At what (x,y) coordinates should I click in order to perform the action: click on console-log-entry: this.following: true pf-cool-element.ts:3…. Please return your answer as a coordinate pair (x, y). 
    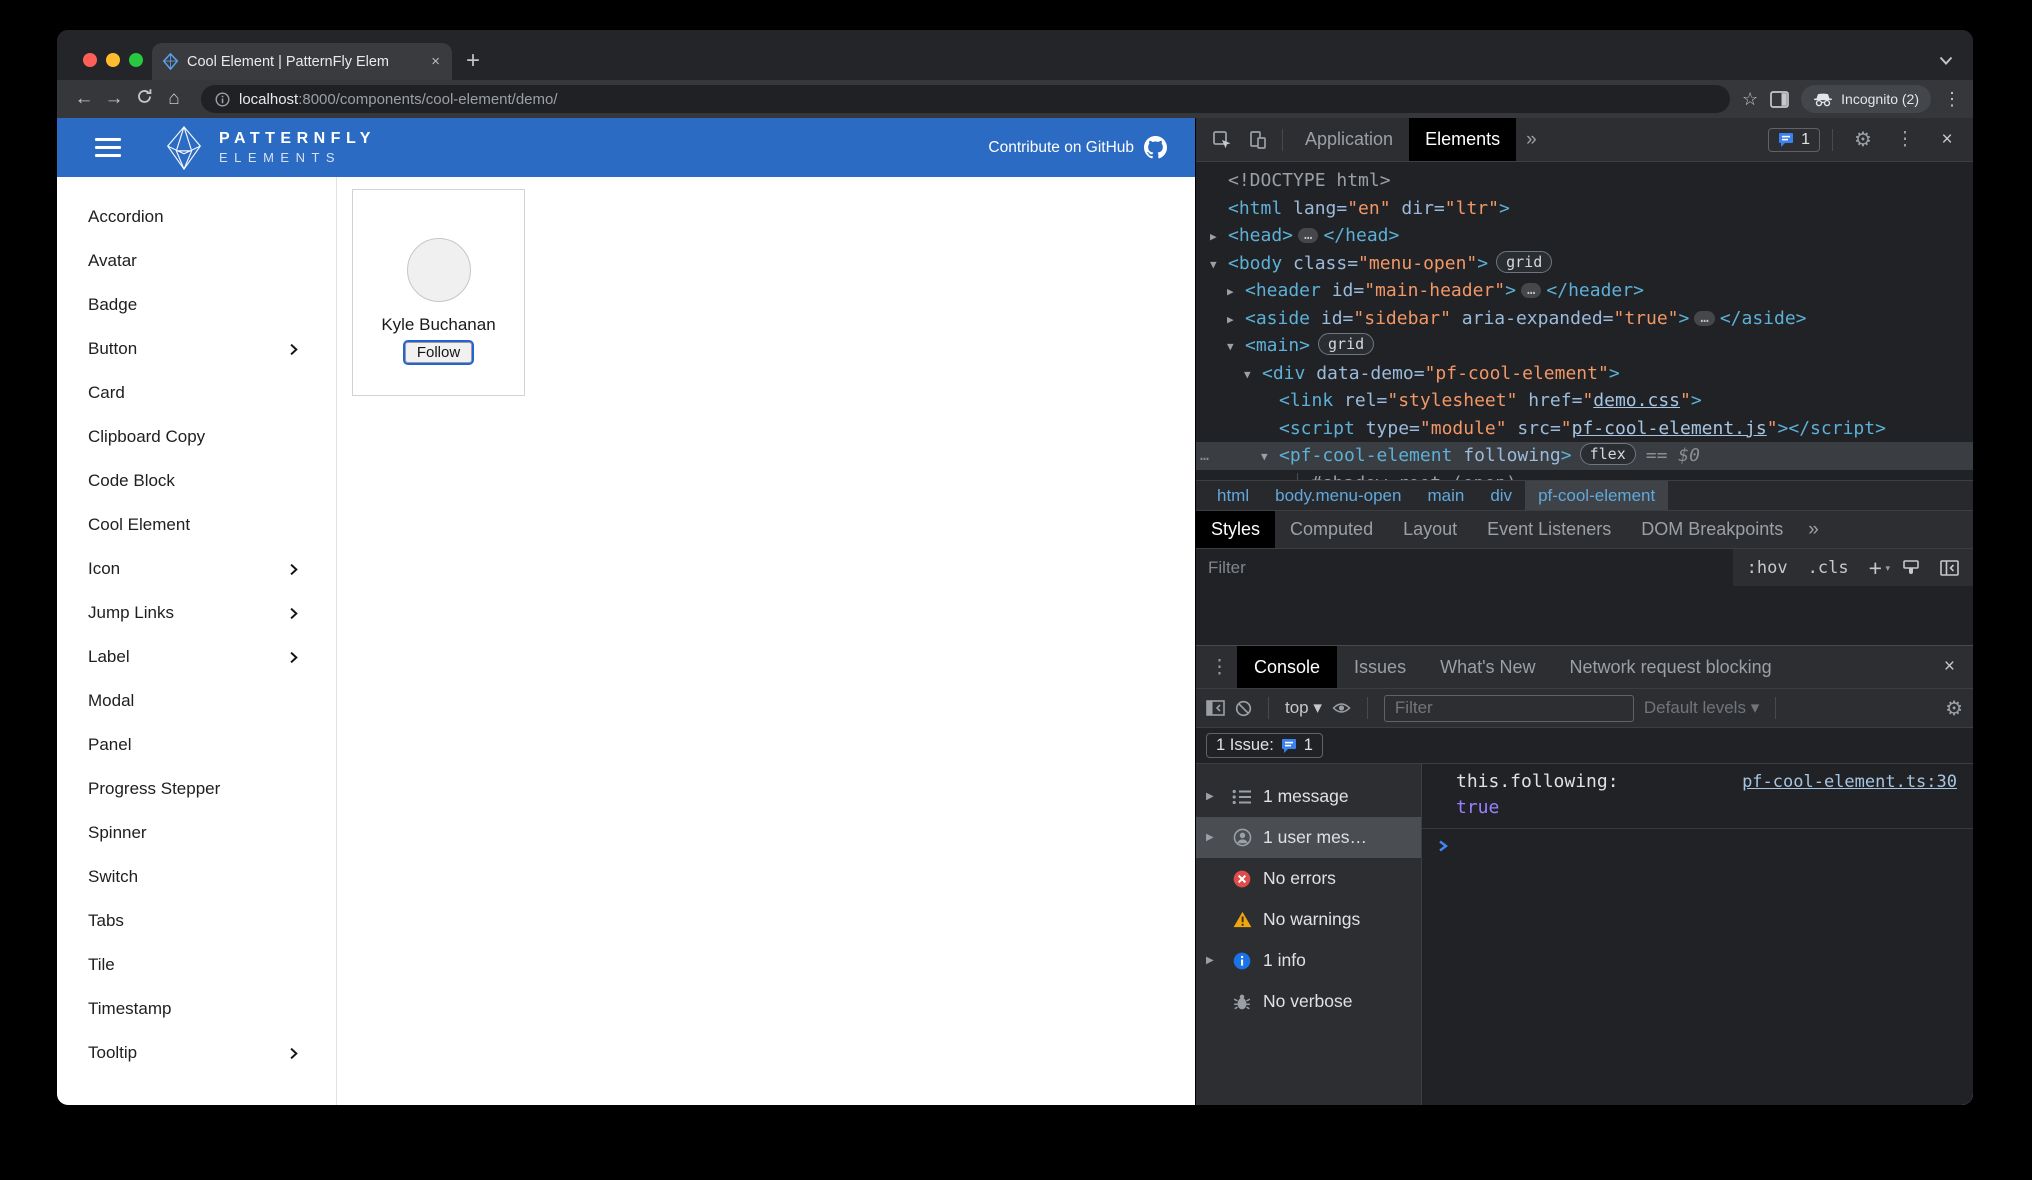
    Looking at the image, I should click on (1697, 796).